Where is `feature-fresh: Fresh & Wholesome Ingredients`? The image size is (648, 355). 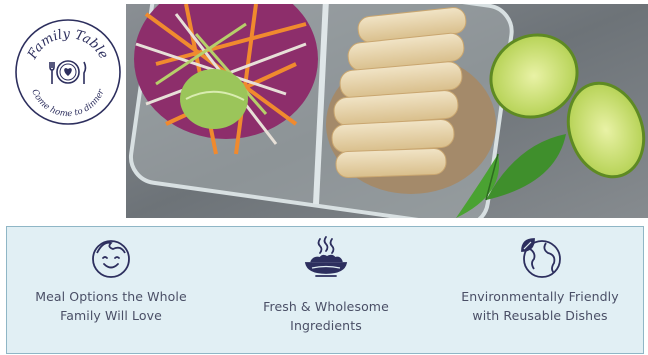
feature-fresh: Fresh & Wholesome Ingredients is located at coordinates (326, 290).